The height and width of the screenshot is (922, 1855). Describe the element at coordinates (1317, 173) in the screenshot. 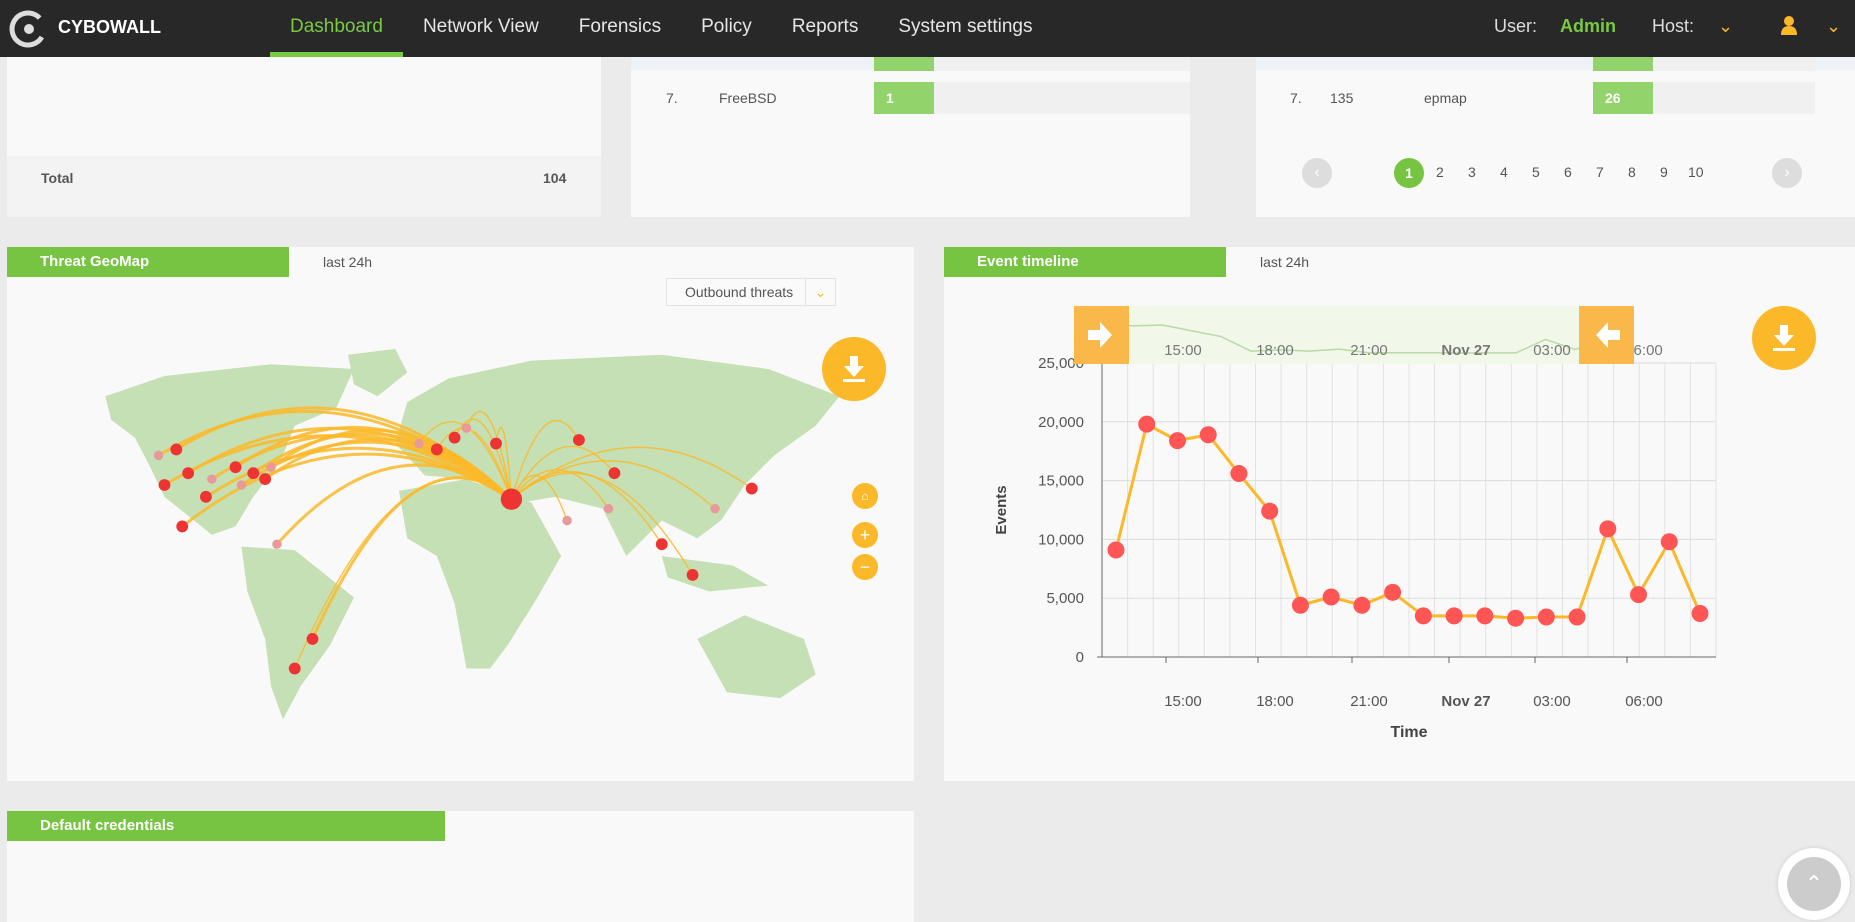

I see `prev-page-button: ‹` at that location.